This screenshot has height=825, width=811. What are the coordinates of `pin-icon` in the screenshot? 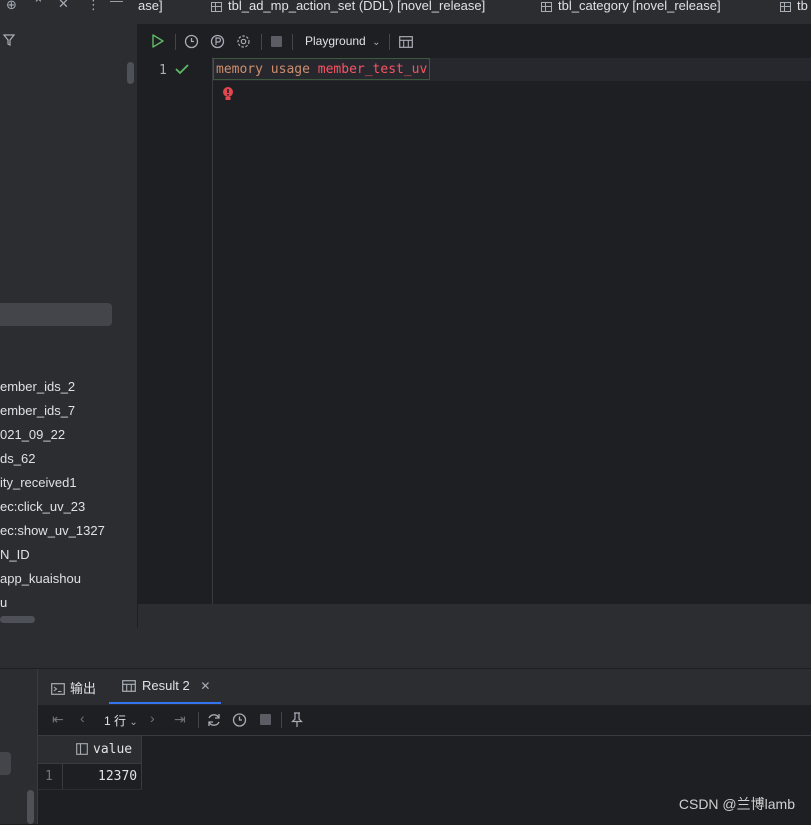 It's located at (297, 721).